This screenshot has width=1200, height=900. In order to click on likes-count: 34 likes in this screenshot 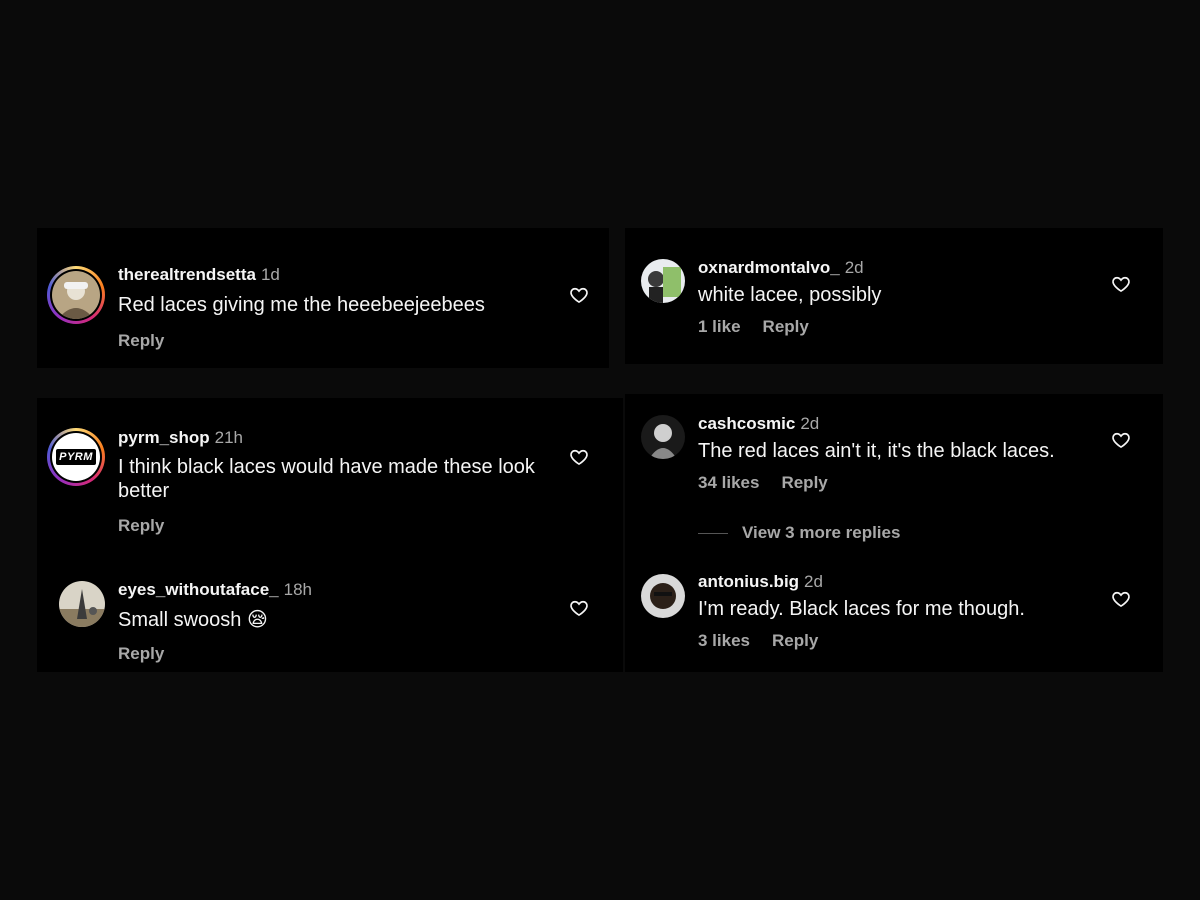, I will do `click(728, 482)`.